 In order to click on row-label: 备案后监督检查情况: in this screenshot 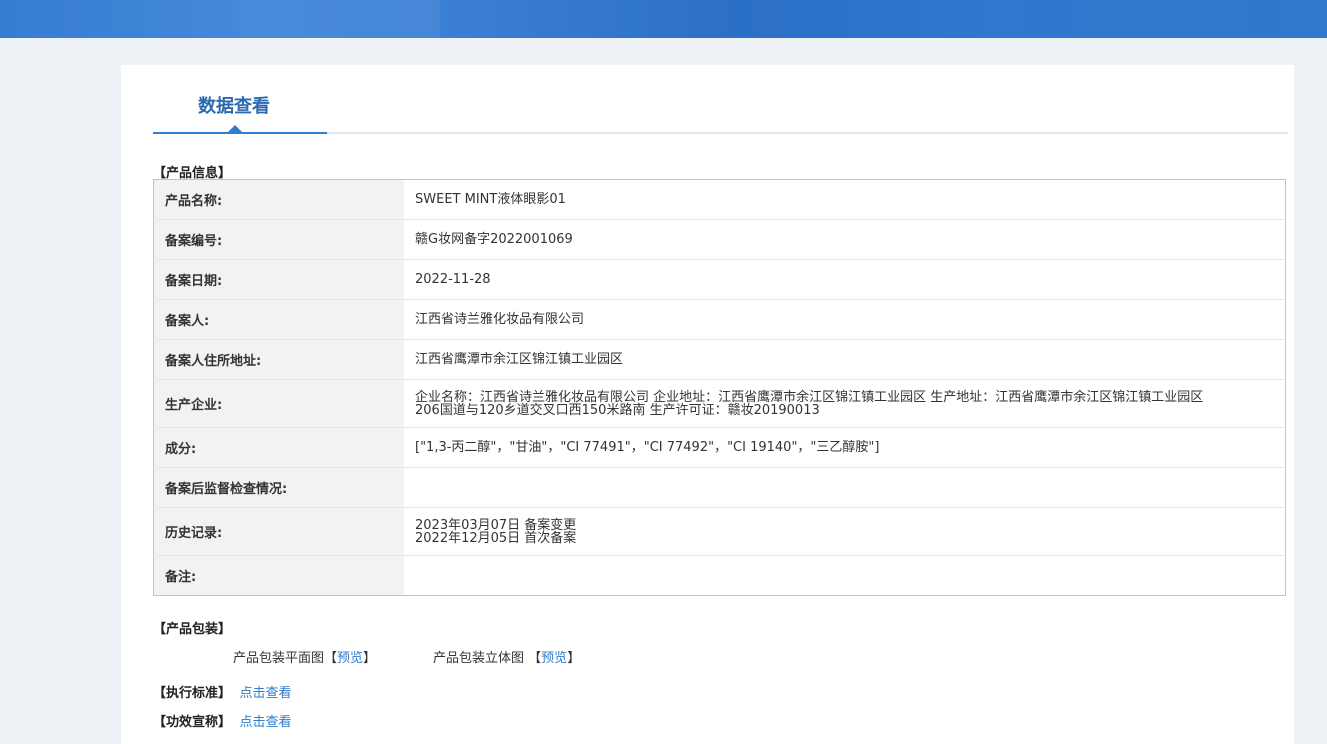, I will do `click(278, 487)`.